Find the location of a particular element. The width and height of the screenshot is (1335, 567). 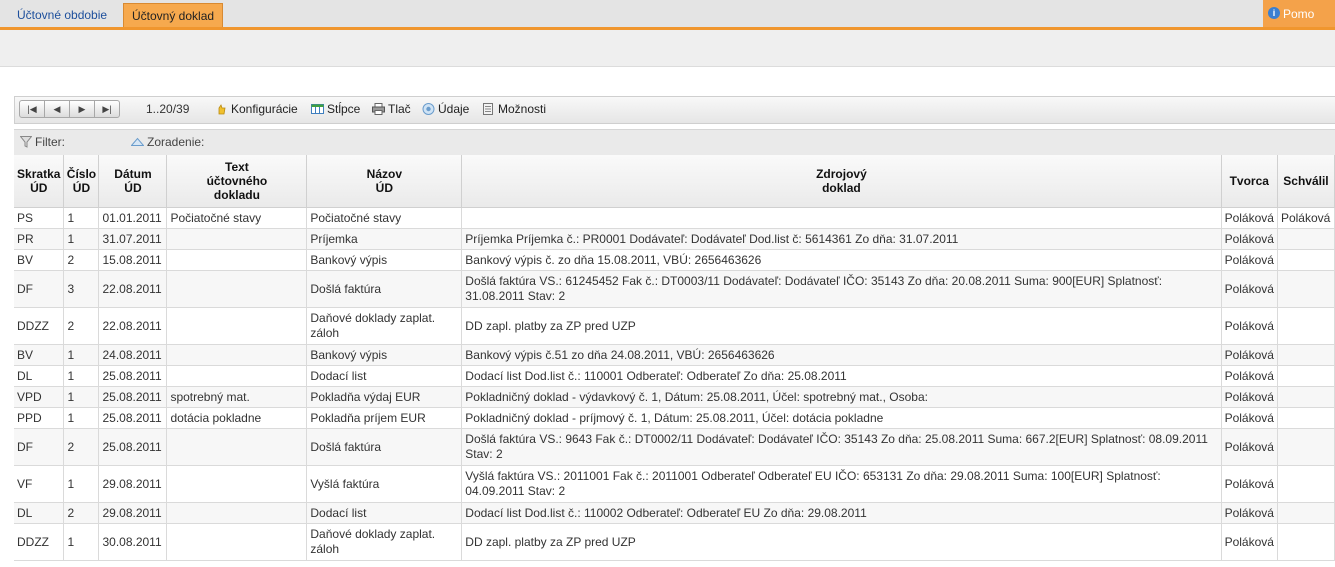

pager-nav: |◀ ◀ ▶ ▶| is located at coordinates (69, 109).